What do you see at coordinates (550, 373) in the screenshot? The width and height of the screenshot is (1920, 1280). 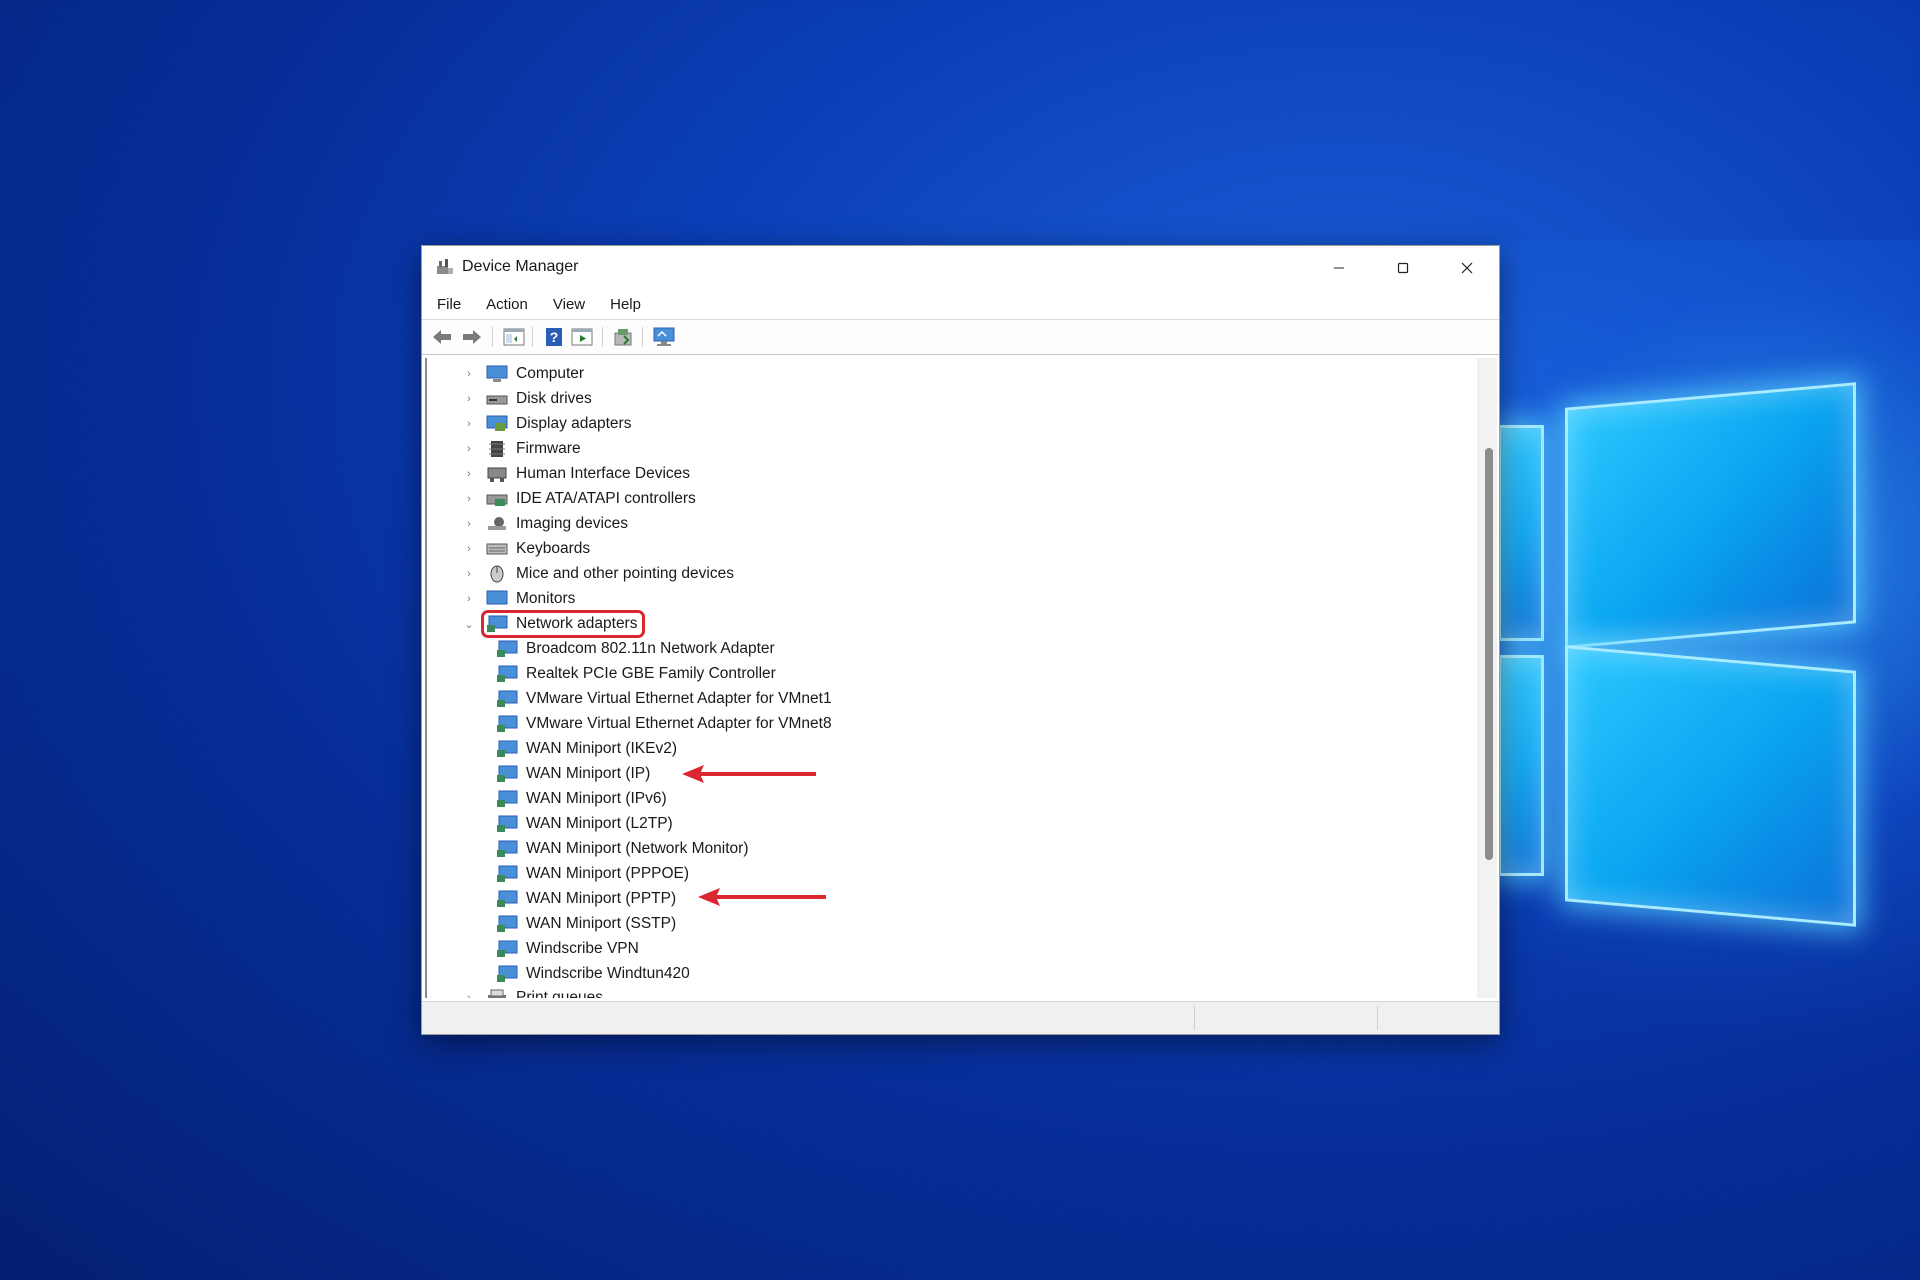 I see `tree-item-label: Computer` at bounding box center [550, 373].